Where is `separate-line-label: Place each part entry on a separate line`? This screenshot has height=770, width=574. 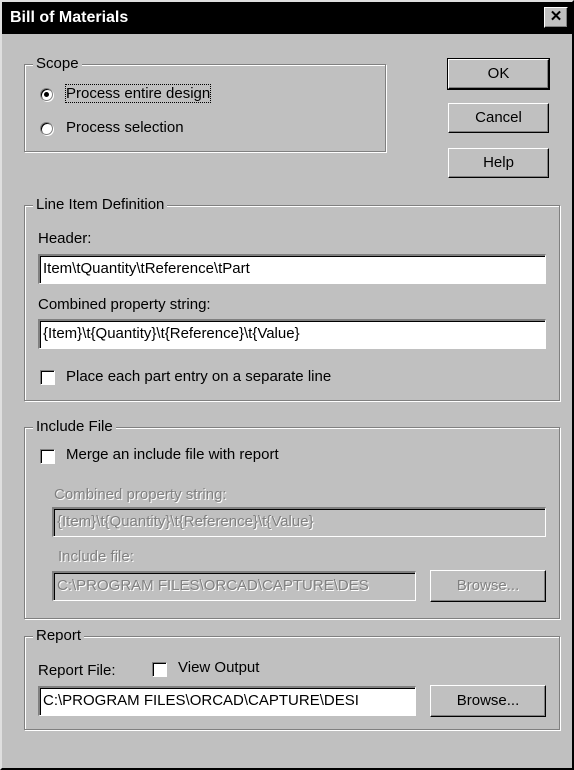
separate-line-label: Place each part entry on a separate line is located at coordinates (198, 376).